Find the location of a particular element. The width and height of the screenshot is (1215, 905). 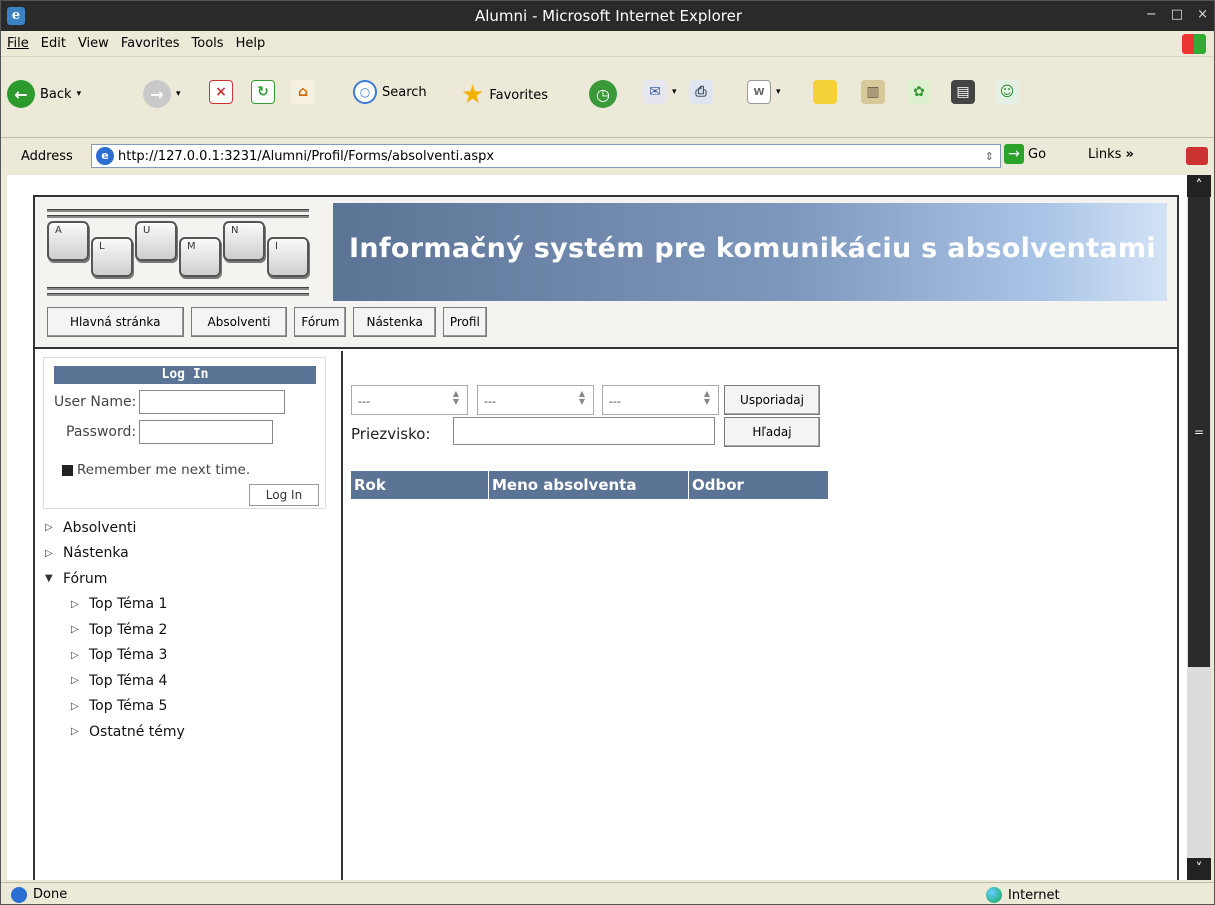

nav-absolventi: Absolventi is located at coordinates (239, 322).